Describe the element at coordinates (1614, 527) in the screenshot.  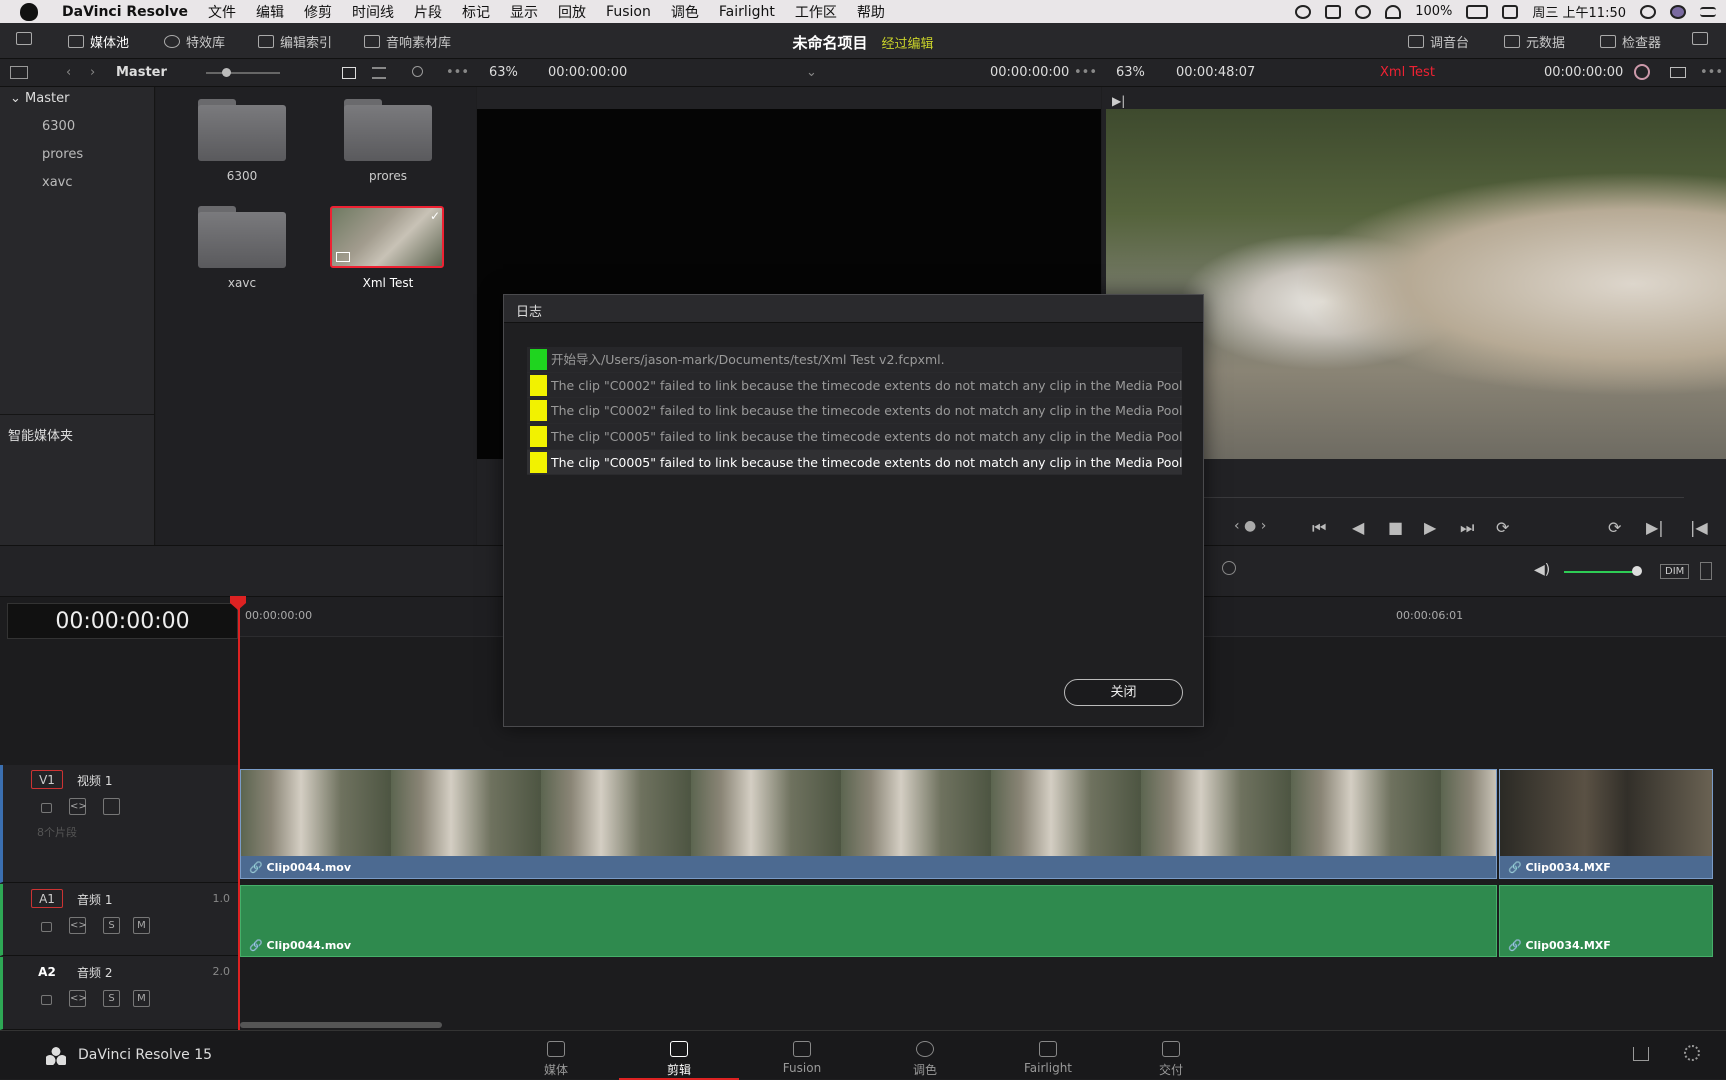
I see `match-frame-icon: ⟳` at that location.